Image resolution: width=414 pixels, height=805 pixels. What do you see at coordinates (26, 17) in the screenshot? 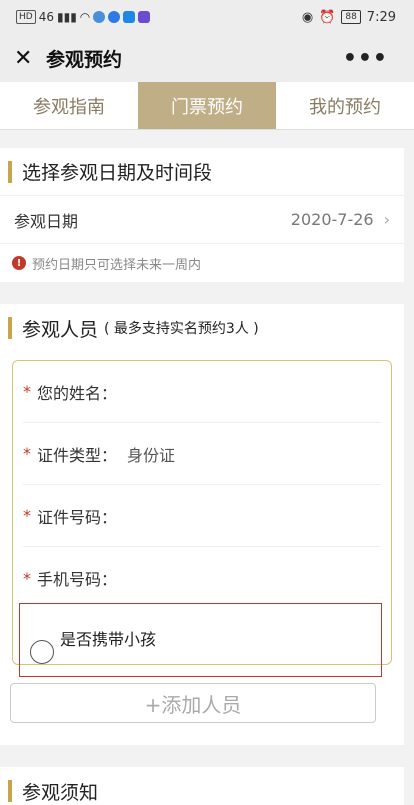
I see `hd-badge: HD` at bounding box center [26, 17].